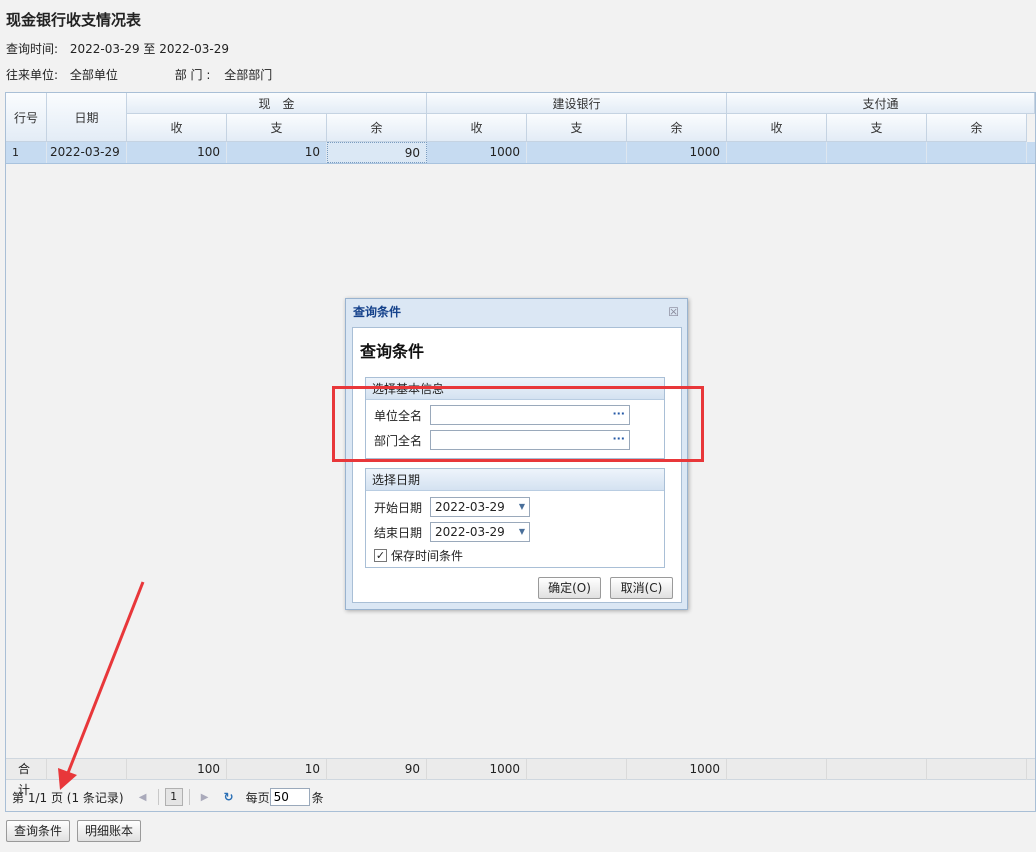  What do you see at coordinates (673, 312) in the screenshot?
I see `close-icon: ☒` at bounding box center [673, 312].